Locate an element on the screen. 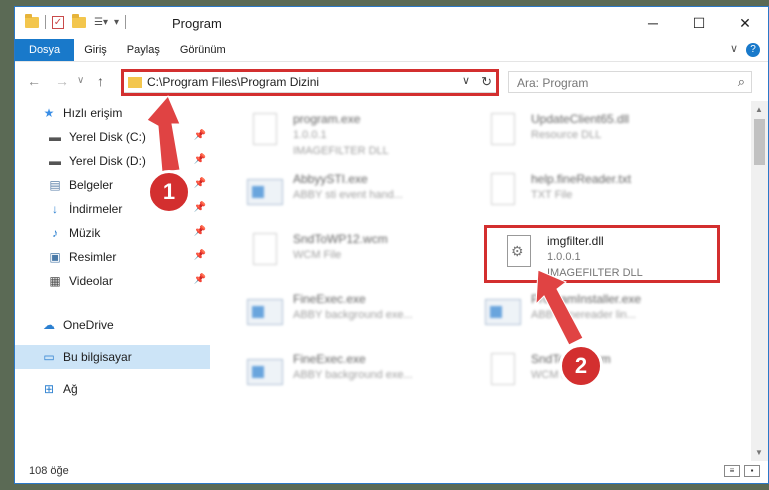  back-arrow-icon: ← is located at coordinates (34, 81).